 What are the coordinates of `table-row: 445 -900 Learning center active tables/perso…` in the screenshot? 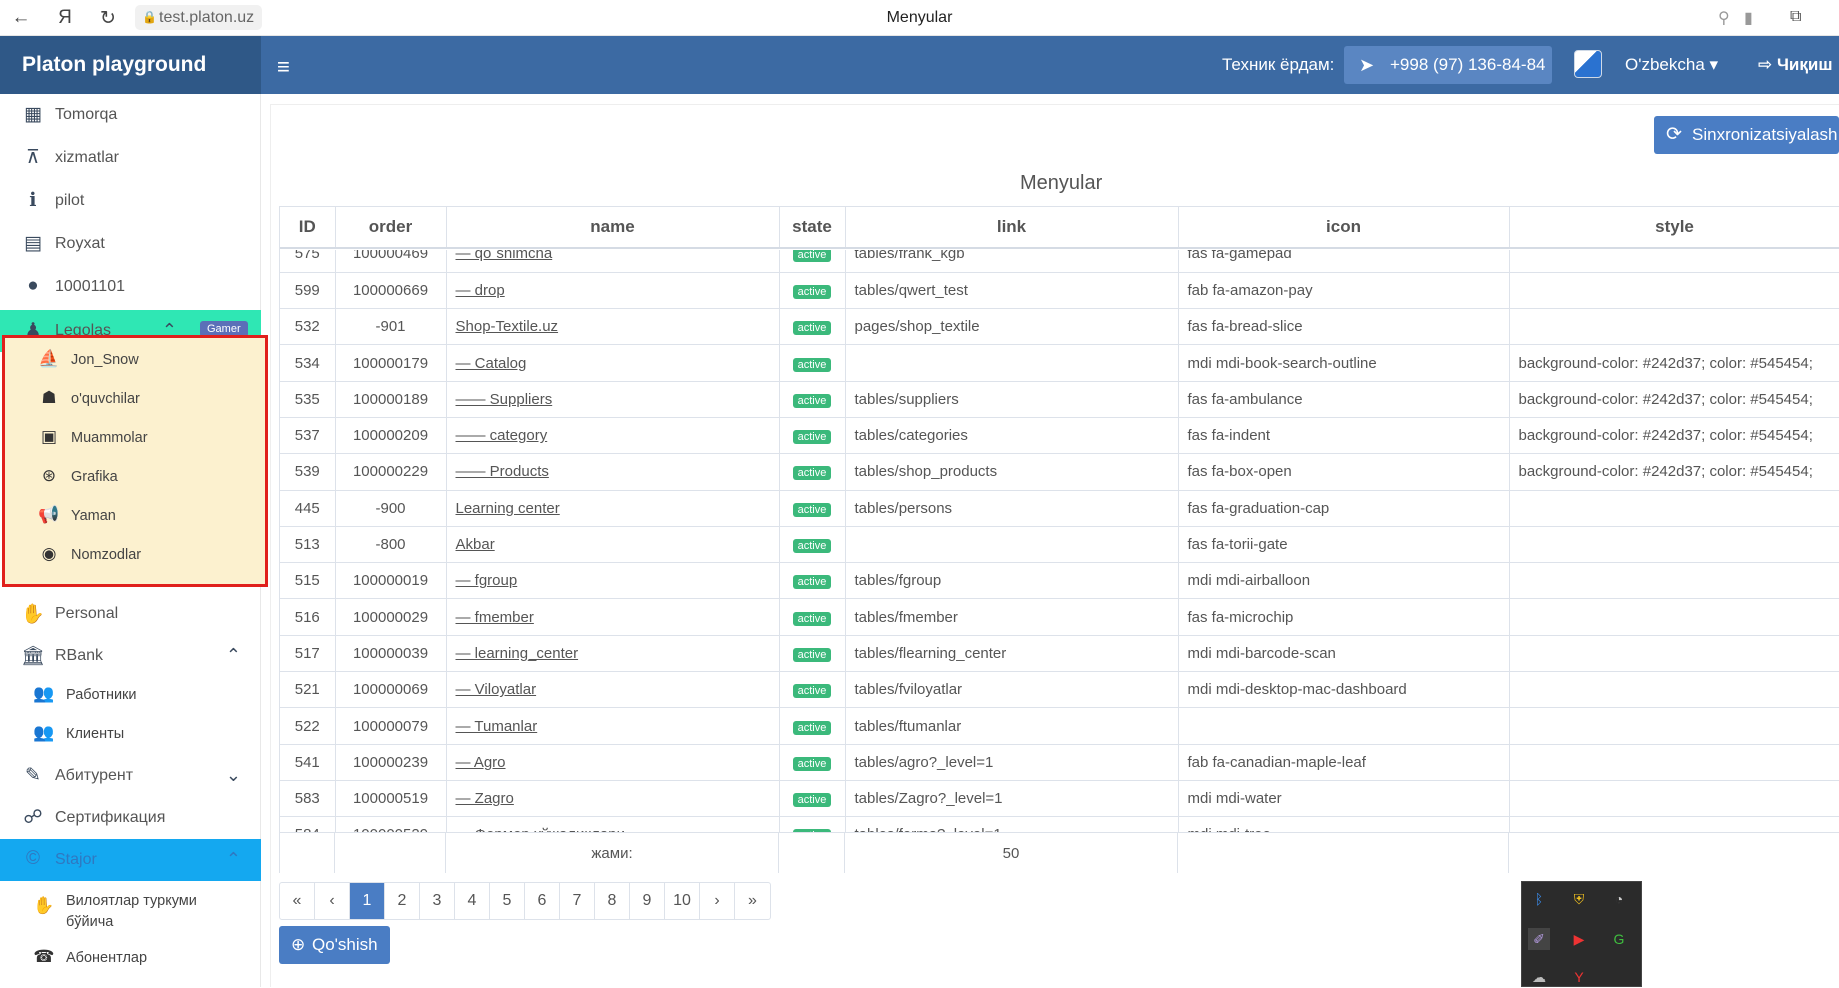 It's located at (1059, 508).